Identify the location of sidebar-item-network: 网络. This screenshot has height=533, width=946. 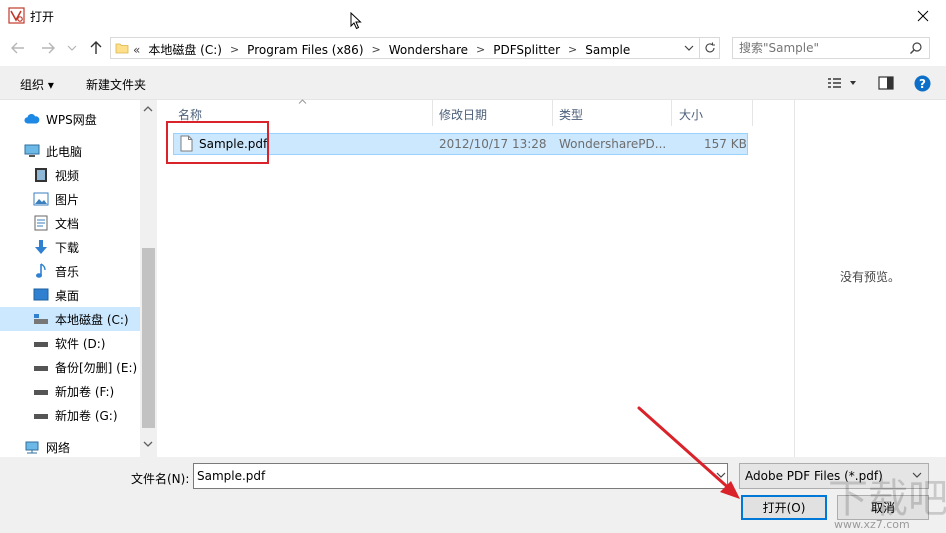
(70, 446).